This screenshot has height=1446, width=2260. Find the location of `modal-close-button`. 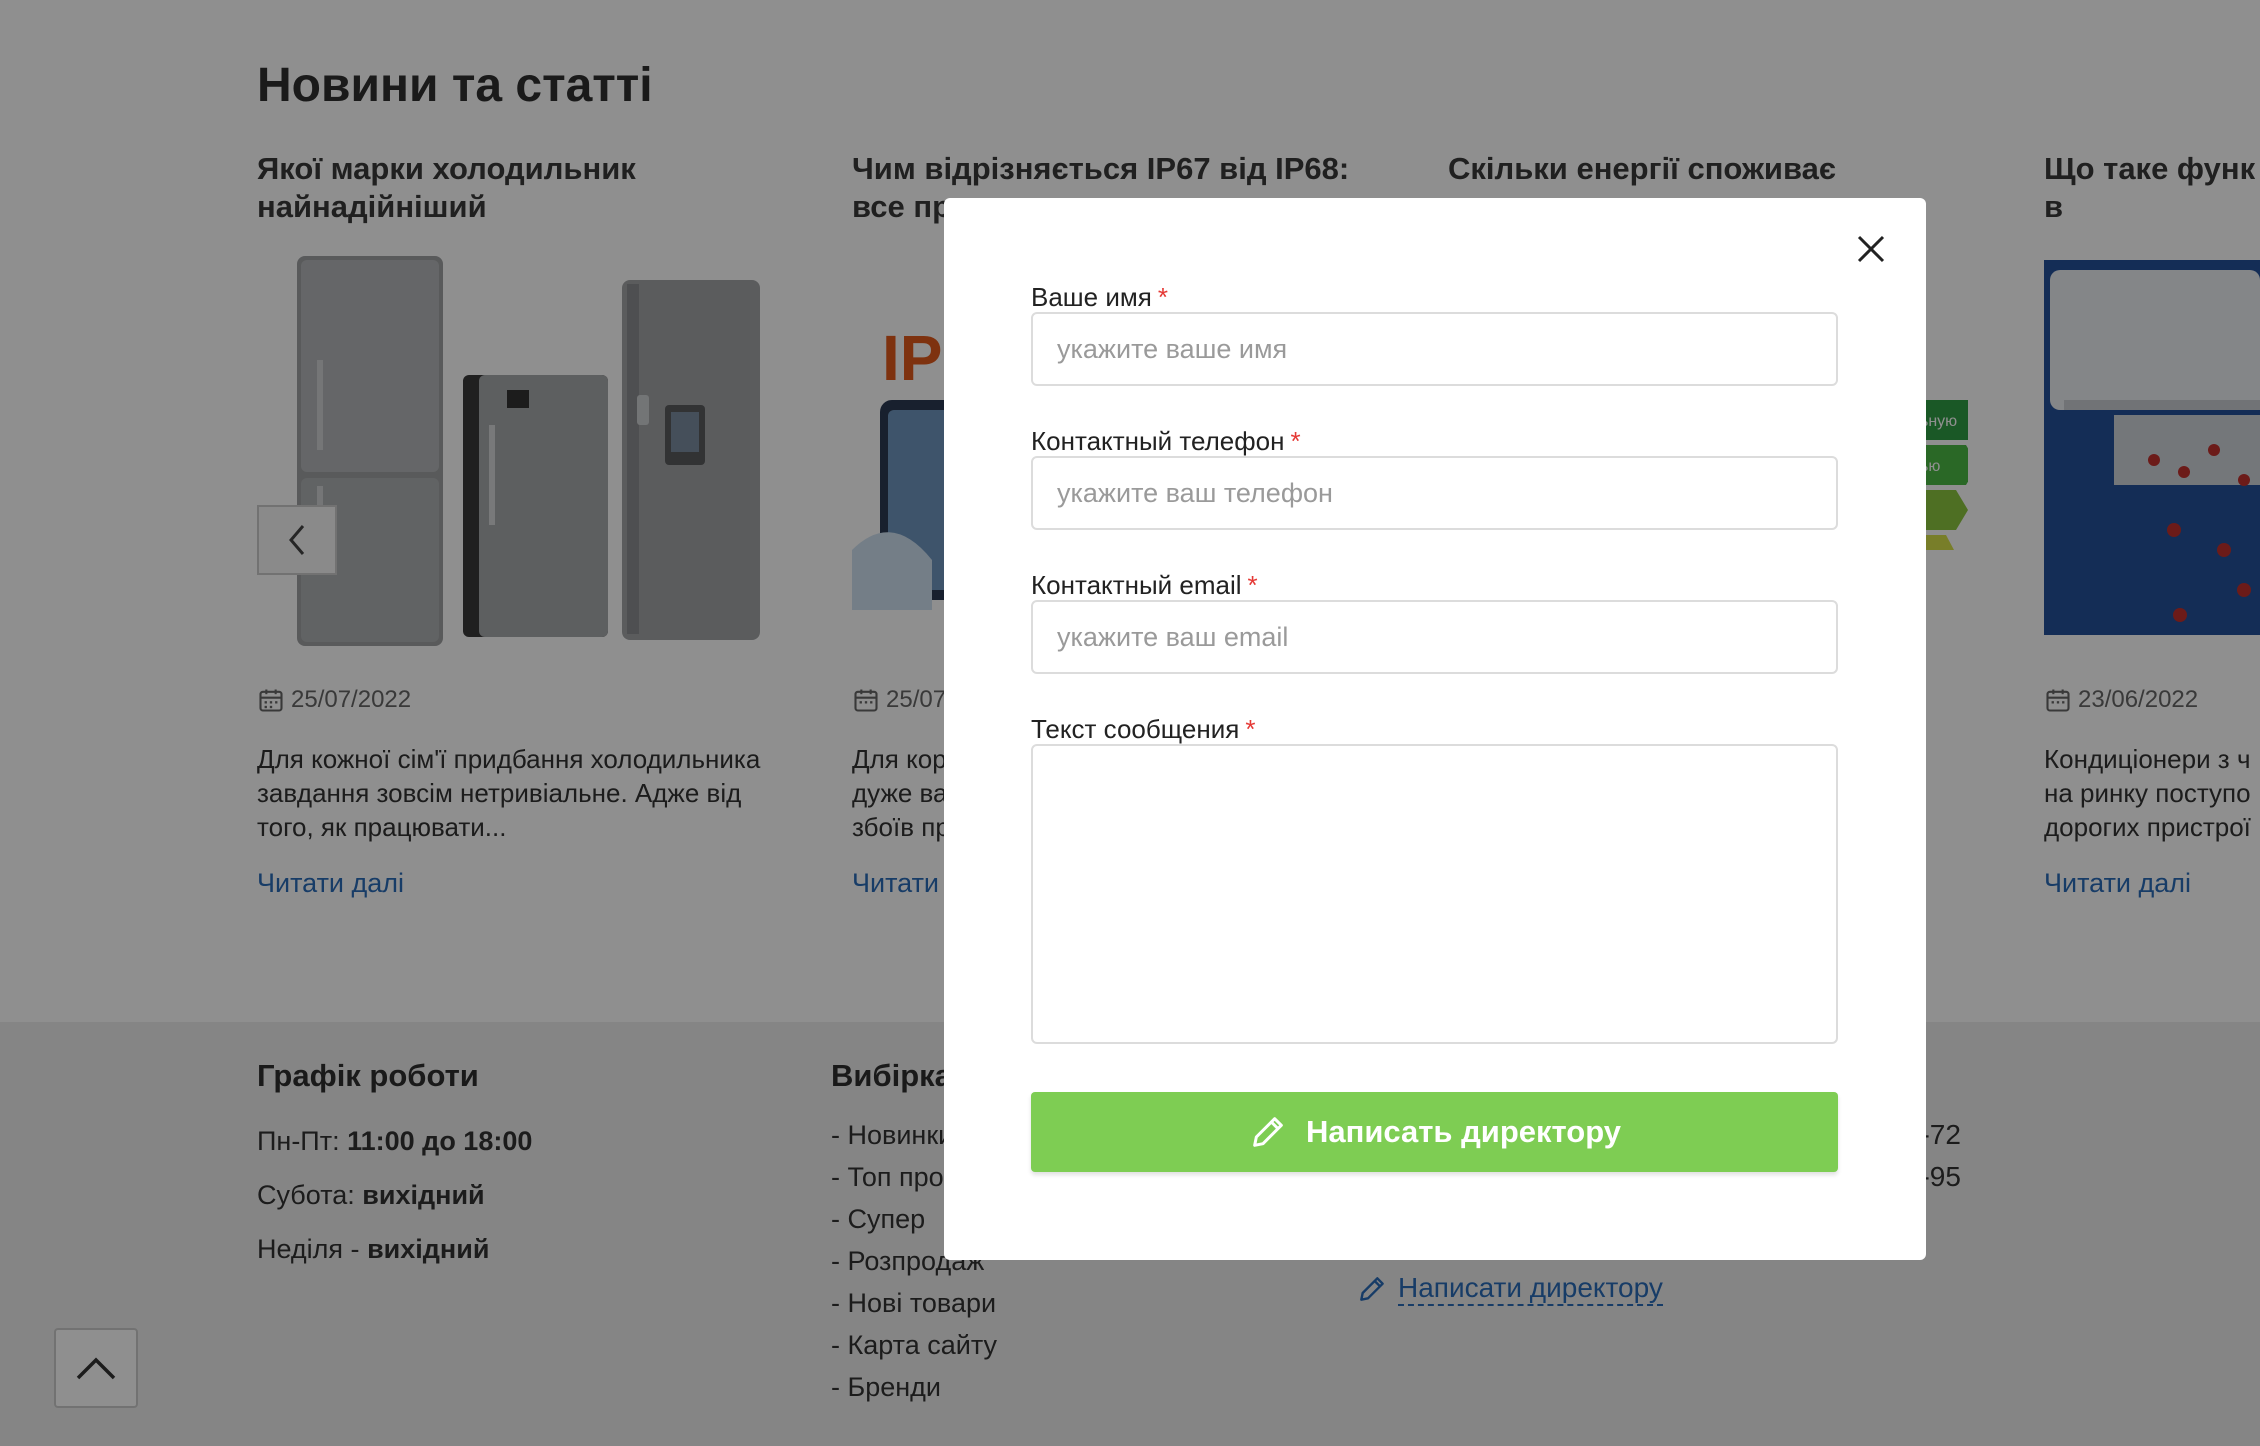

modal-close-button is located at coordinates (1871, 249).